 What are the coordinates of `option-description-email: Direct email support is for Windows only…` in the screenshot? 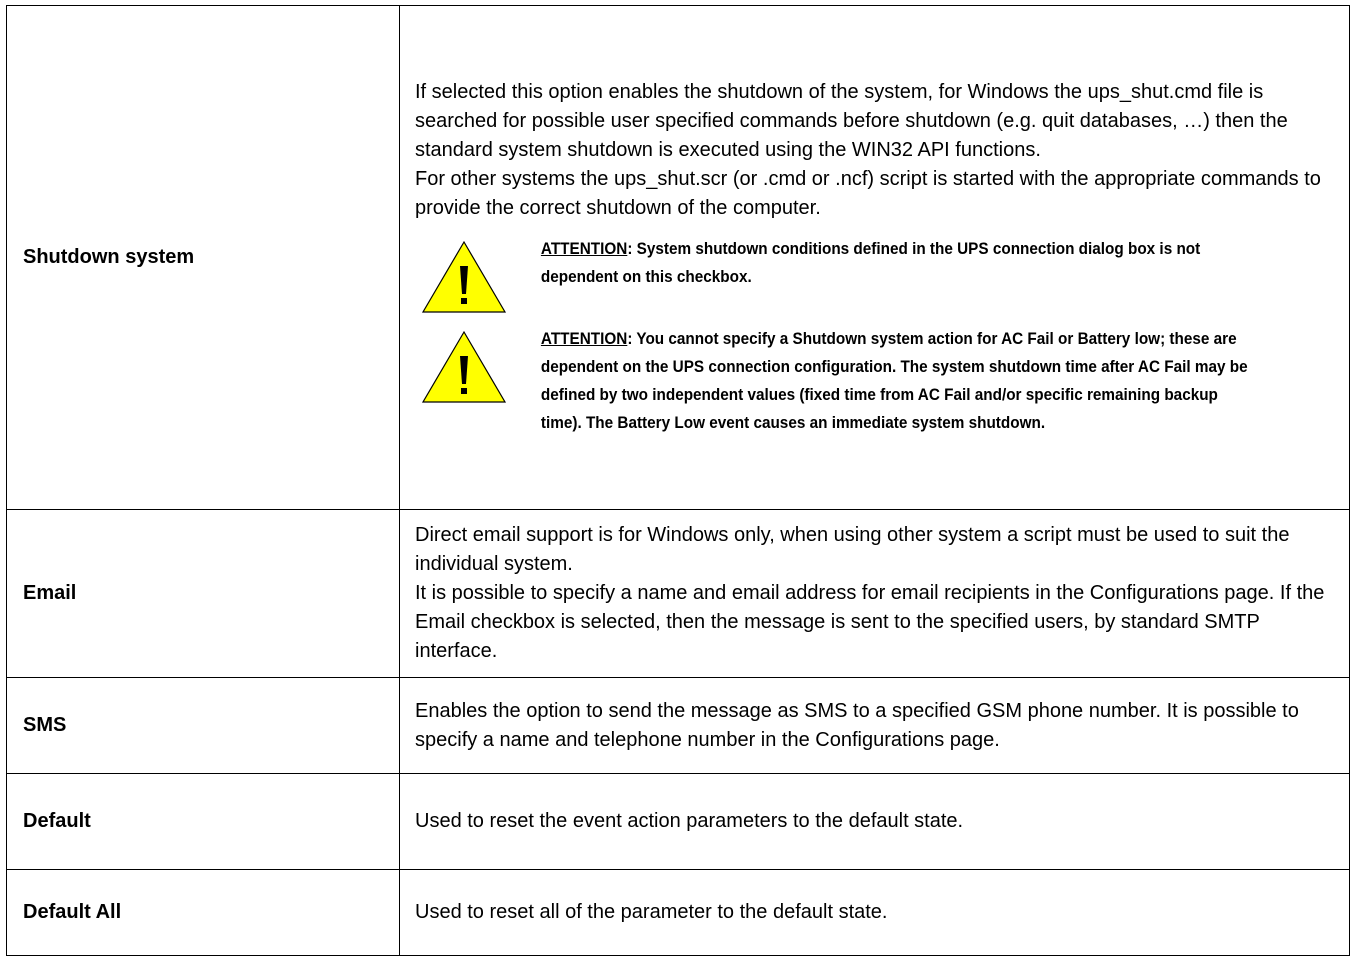 It's located at (874, 593).